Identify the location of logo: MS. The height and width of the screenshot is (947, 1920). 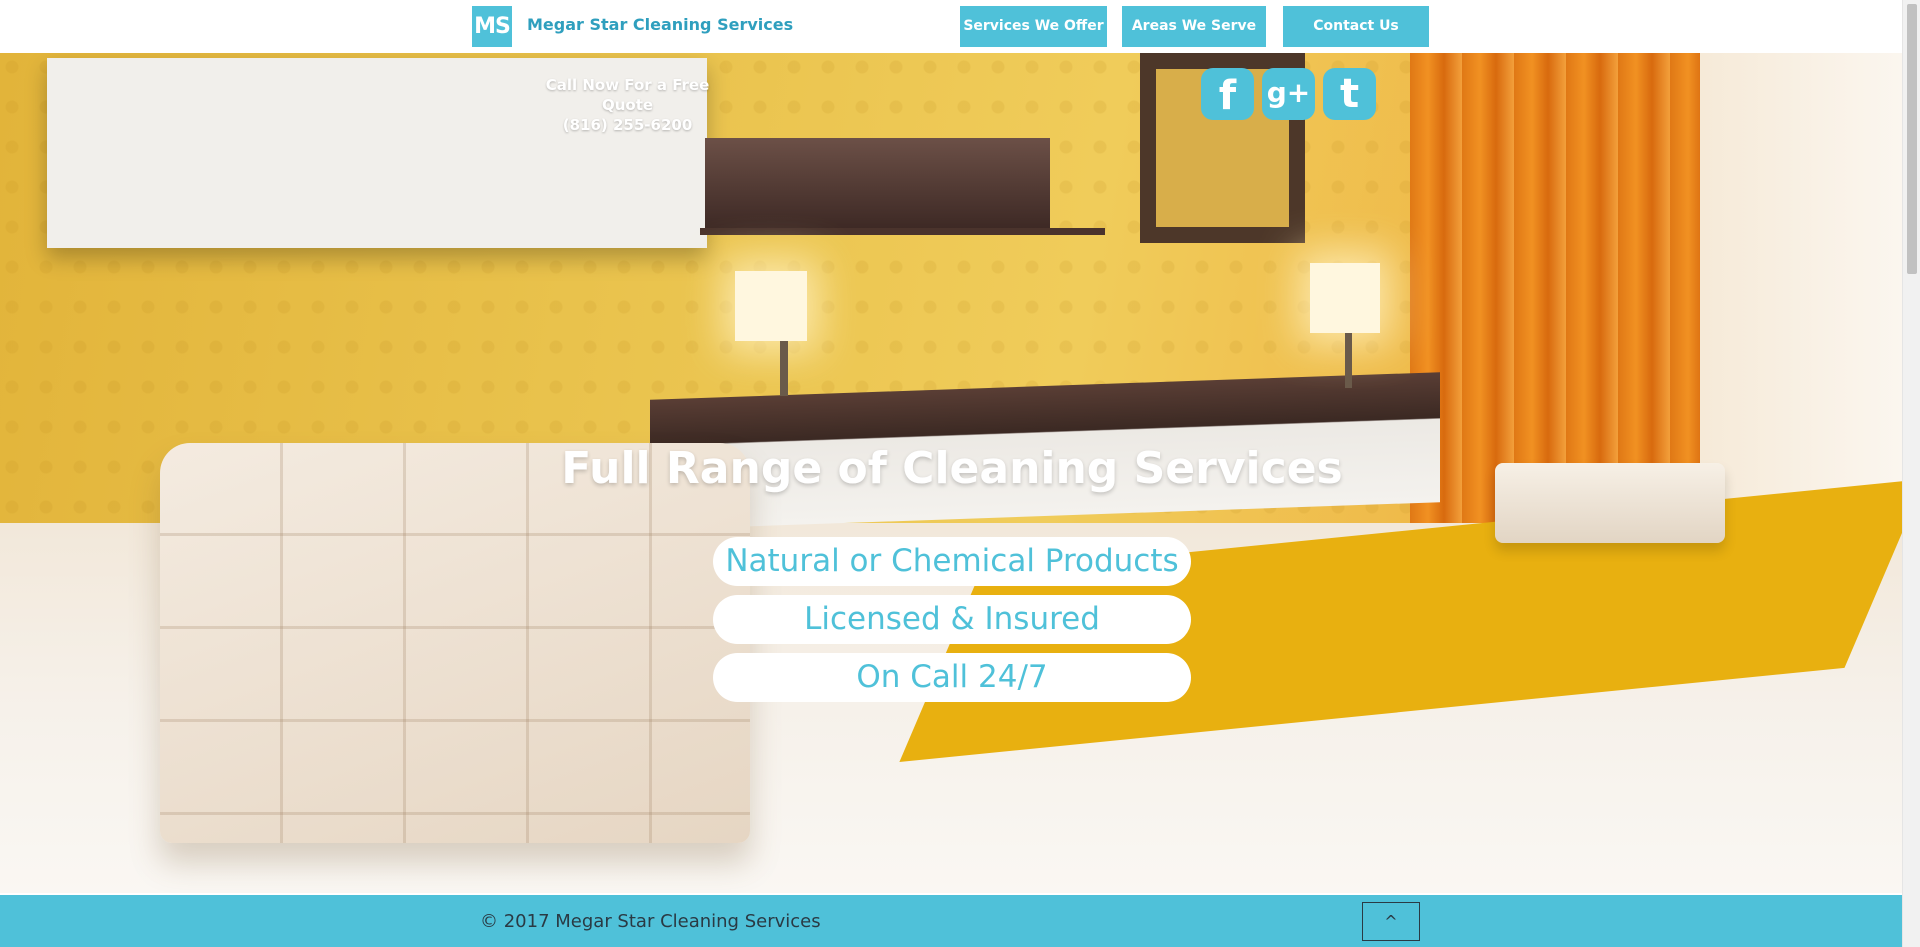
(492, 26).